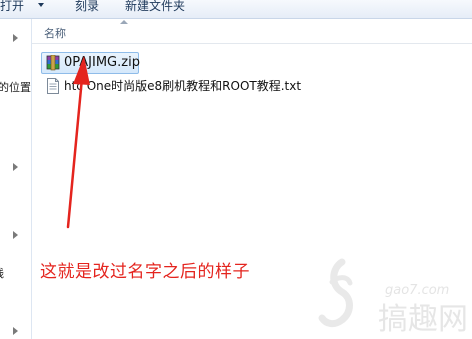  I want to click on text-file-icon, so click(53, 86).